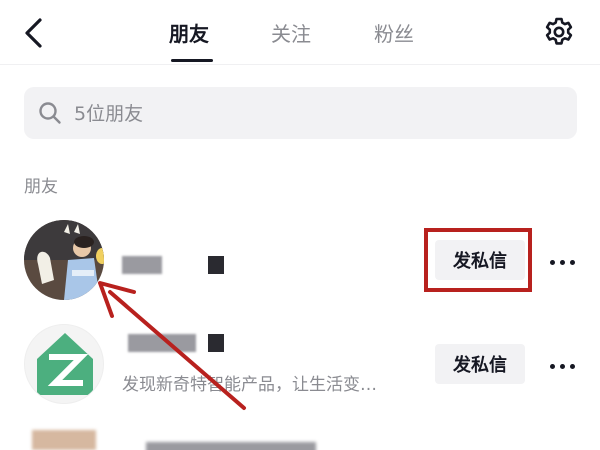 This screenshot has height=450, width=600. I want to click on tab-friends: 朋友, so click(189, 32).